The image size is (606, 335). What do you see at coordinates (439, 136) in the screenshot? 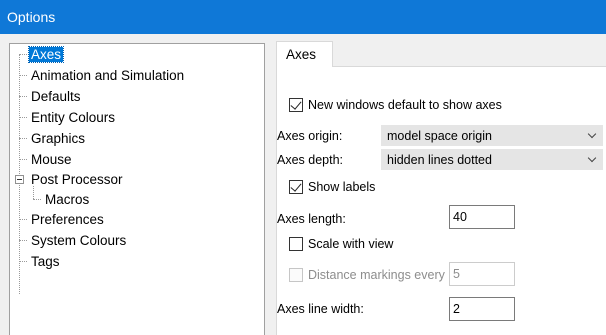
I see `axes-origin-value: model space origin` at bounding box center [439, 136].